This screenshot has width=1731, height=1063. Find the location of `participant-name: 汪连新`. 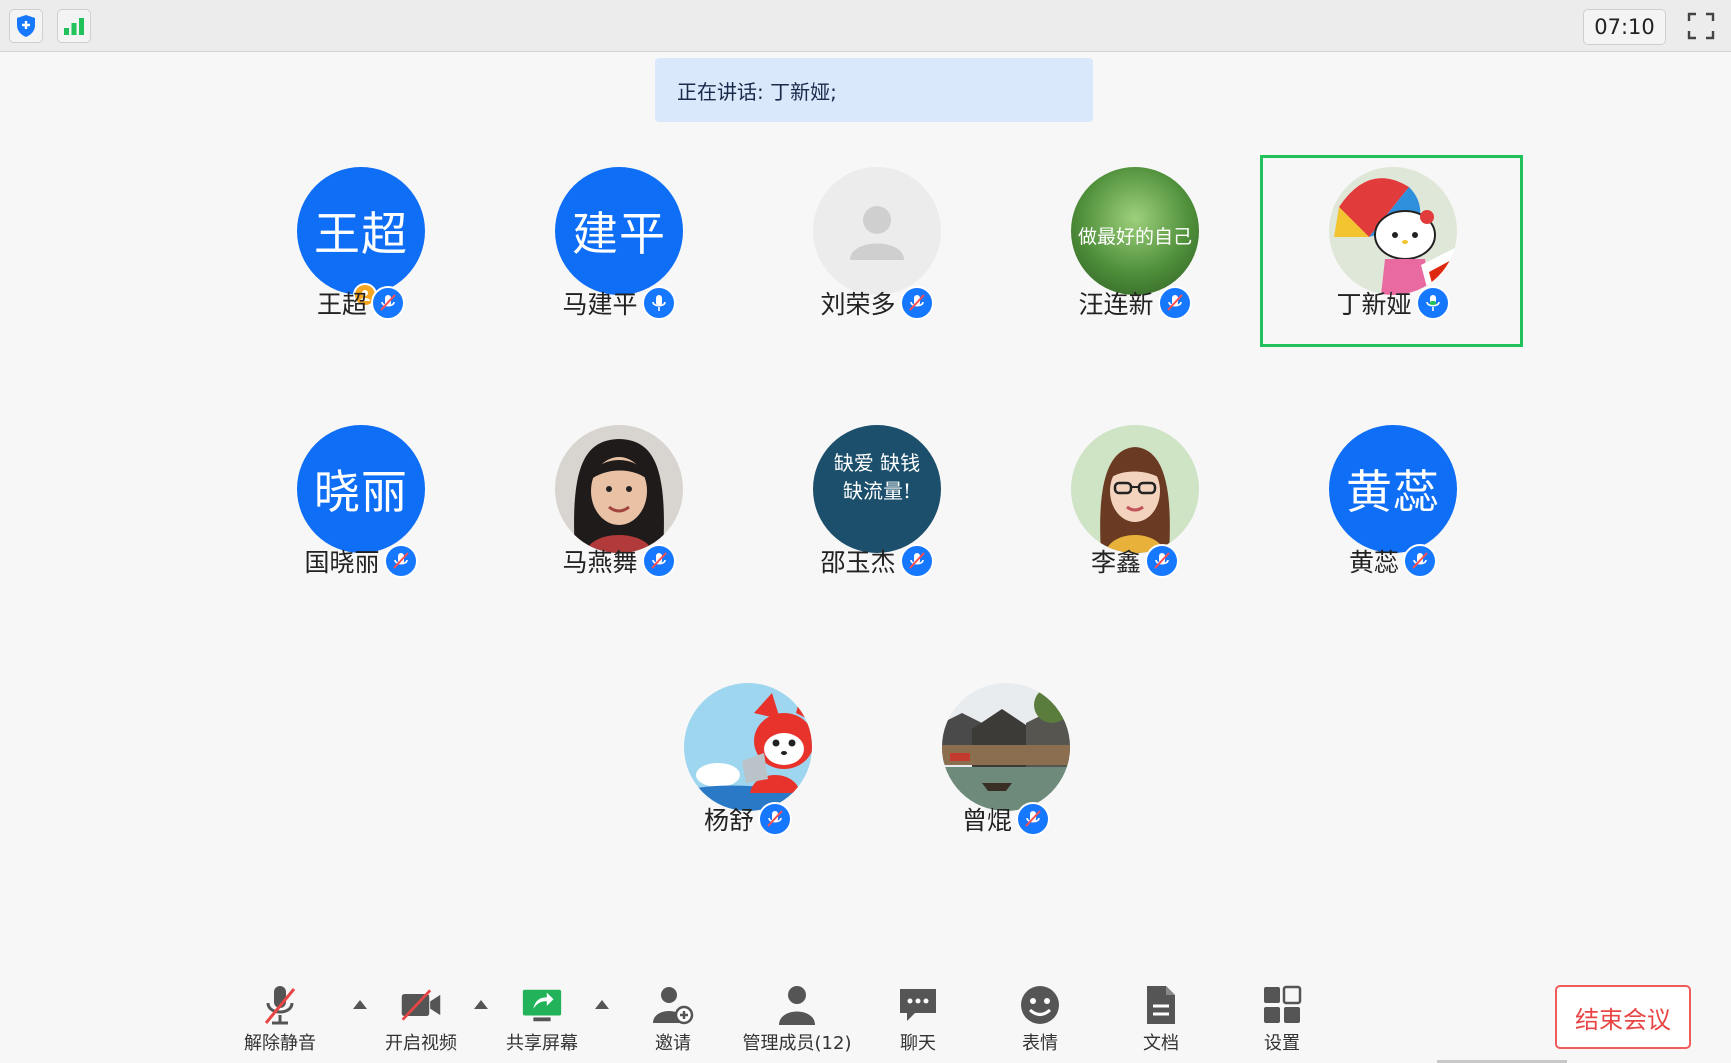

participant-name: 汪连新 is located at coordinates (1116, 304).